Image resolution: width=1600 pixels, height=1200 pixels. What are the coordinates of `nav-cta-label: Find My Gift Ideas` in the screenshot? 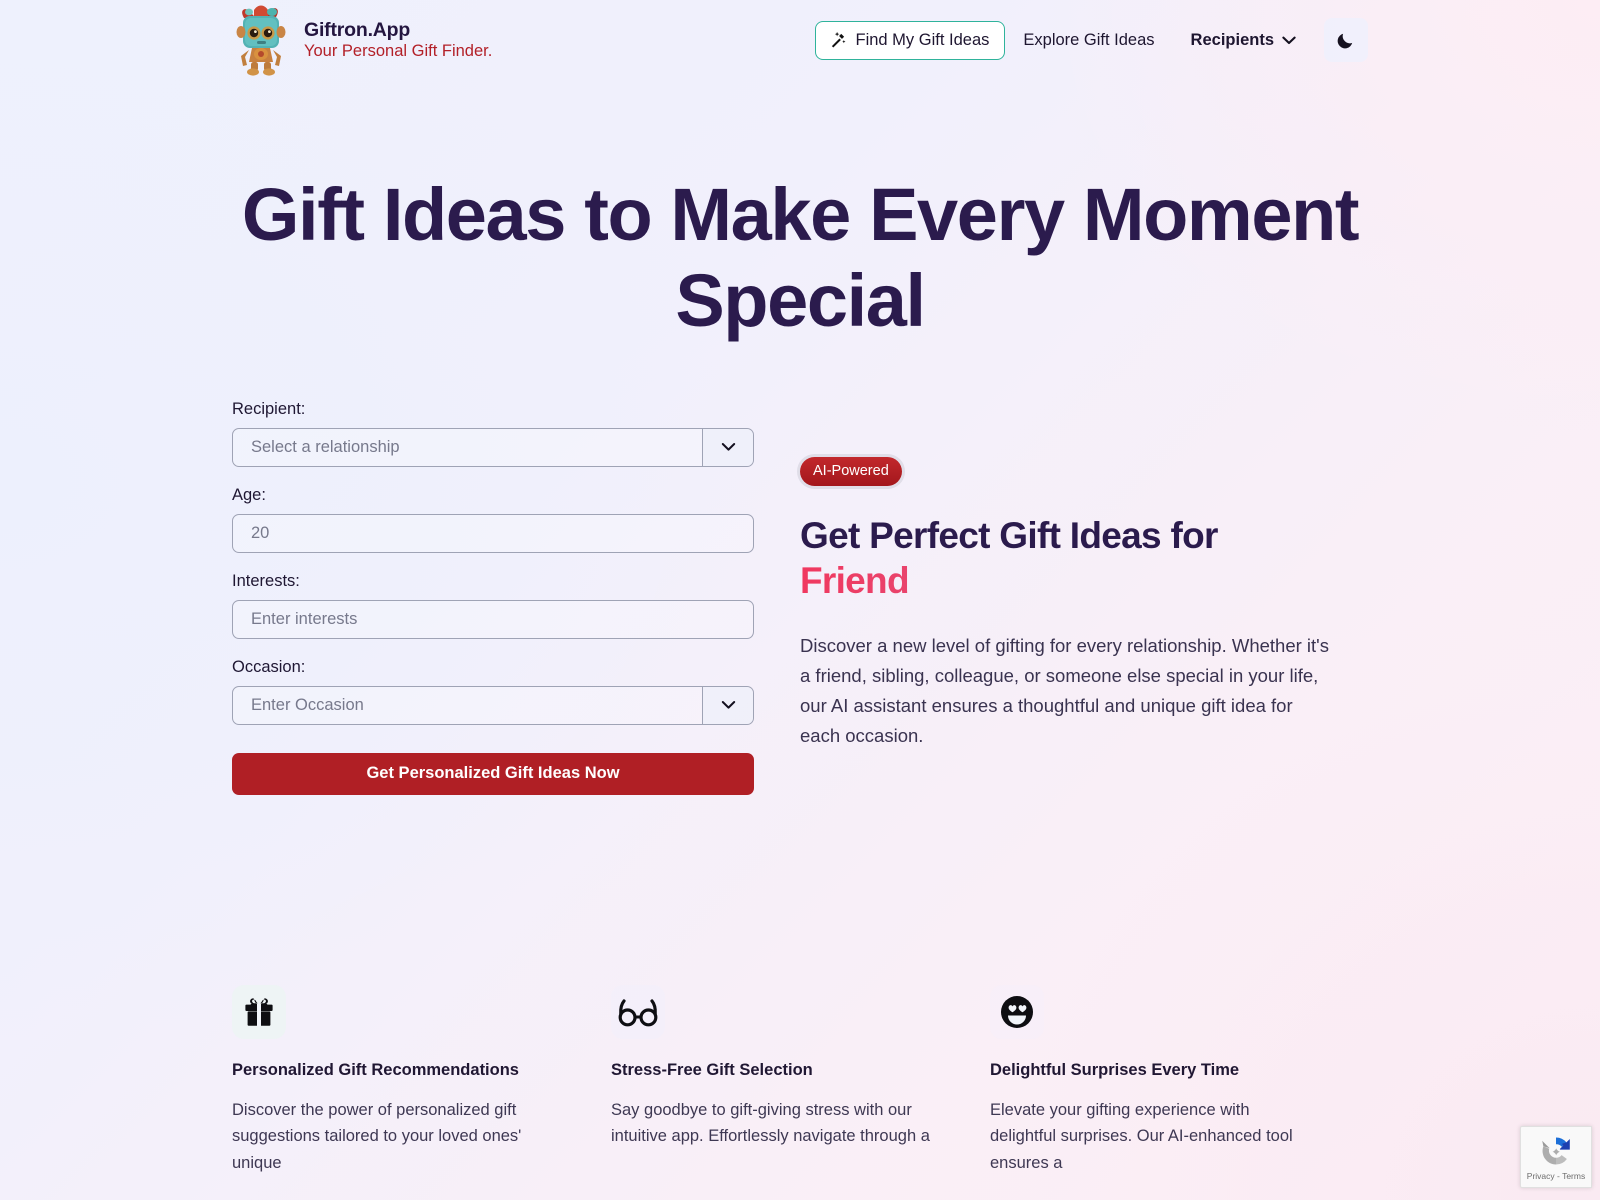 It's located at (922, 39).